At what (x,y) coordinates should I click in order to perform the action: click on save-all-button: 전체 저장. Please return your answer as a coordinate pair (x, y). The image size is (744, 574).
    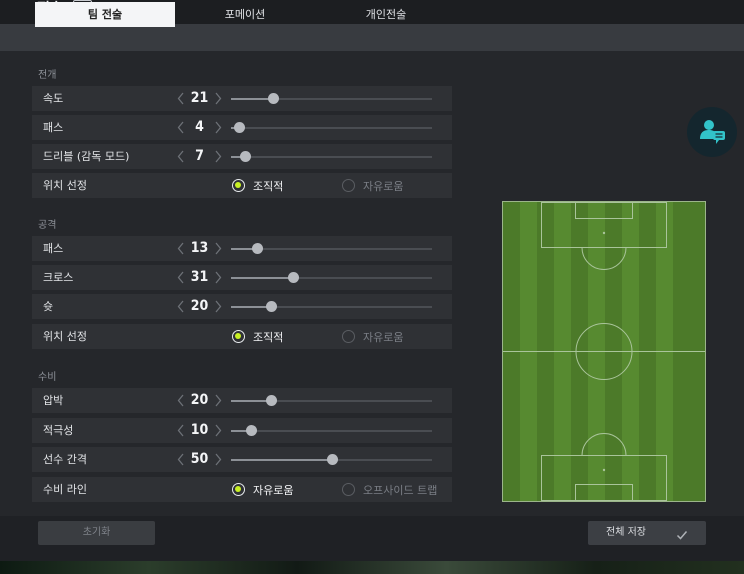
    Looking at the image, I should click on (647, 533).